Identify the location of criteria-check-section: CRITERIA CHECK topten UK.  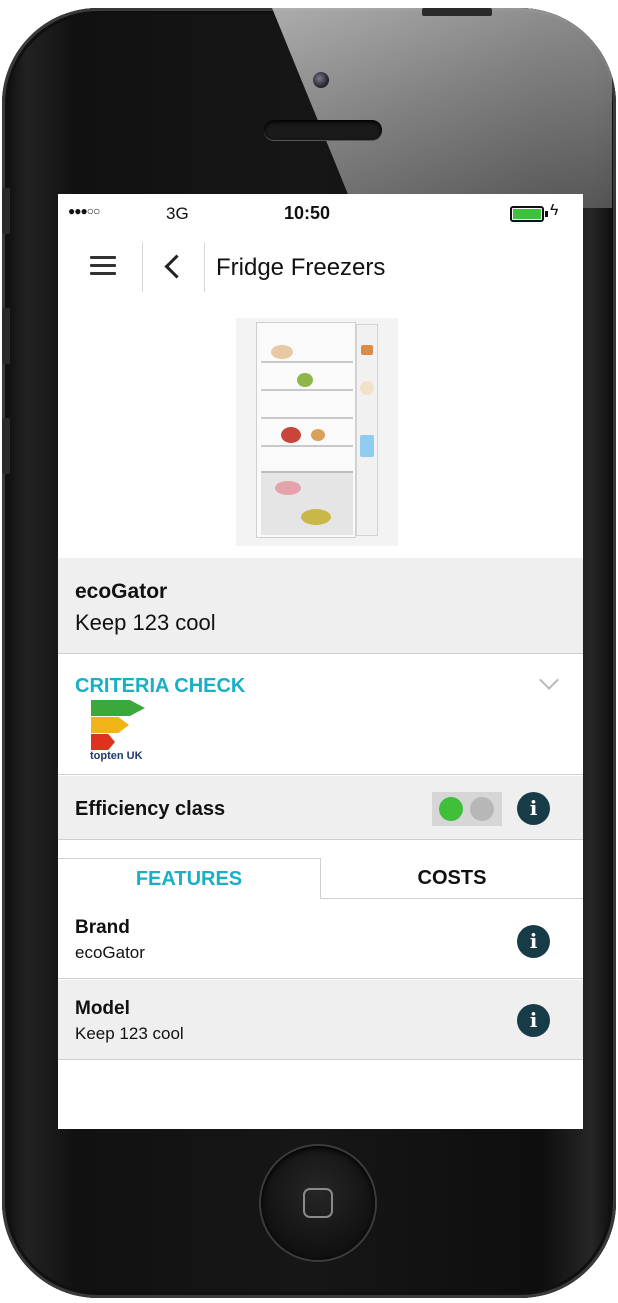
(320, 715).